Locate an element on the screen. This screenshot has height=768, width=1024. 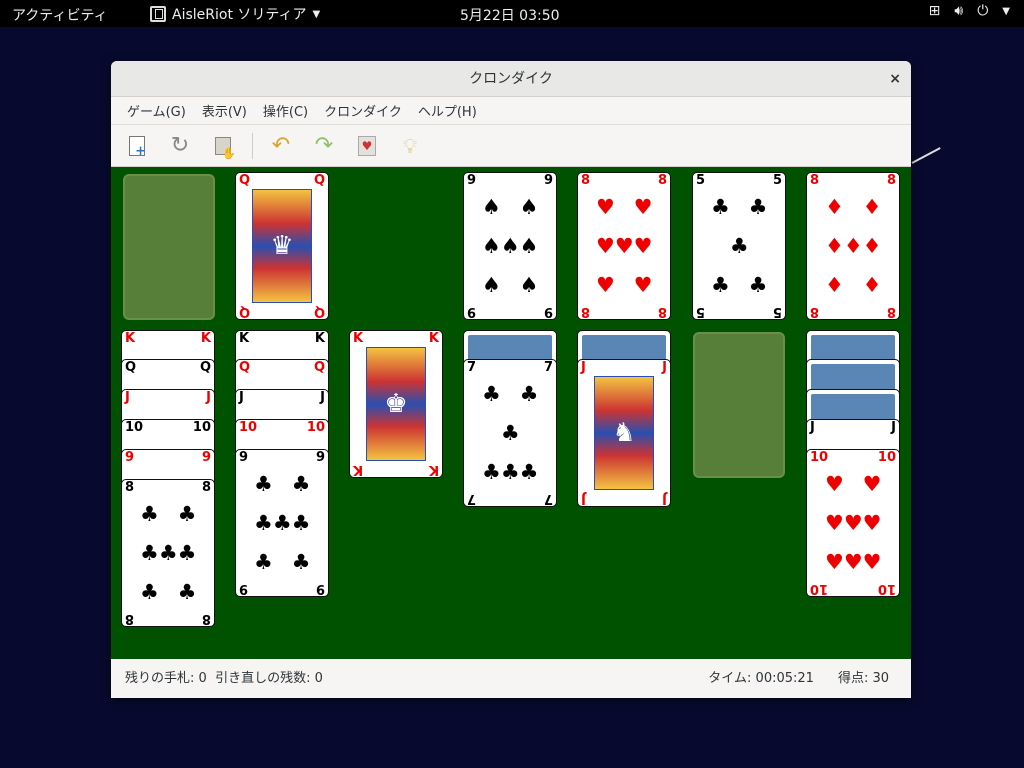
window-title: クロンダイク is located at coordinates (511, 79).